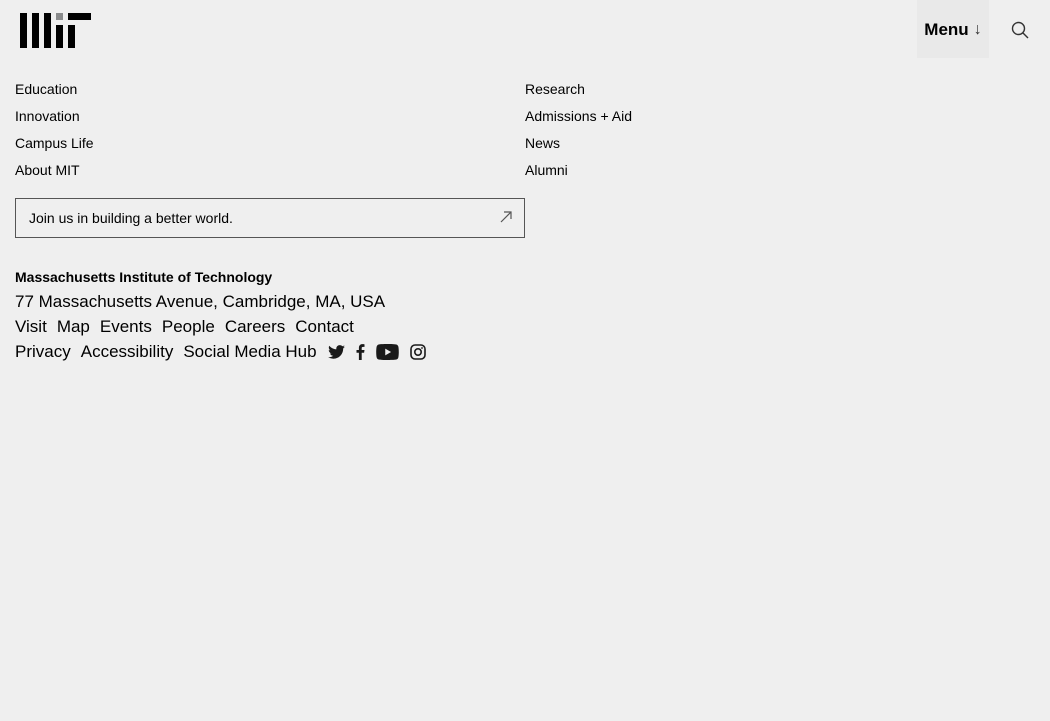 The width and height of the screenshot is (1050, 721). Describe the element at coordinates (47, 170) in the screenshot. I see `nav-link-about-mit: About MIT` at that location.